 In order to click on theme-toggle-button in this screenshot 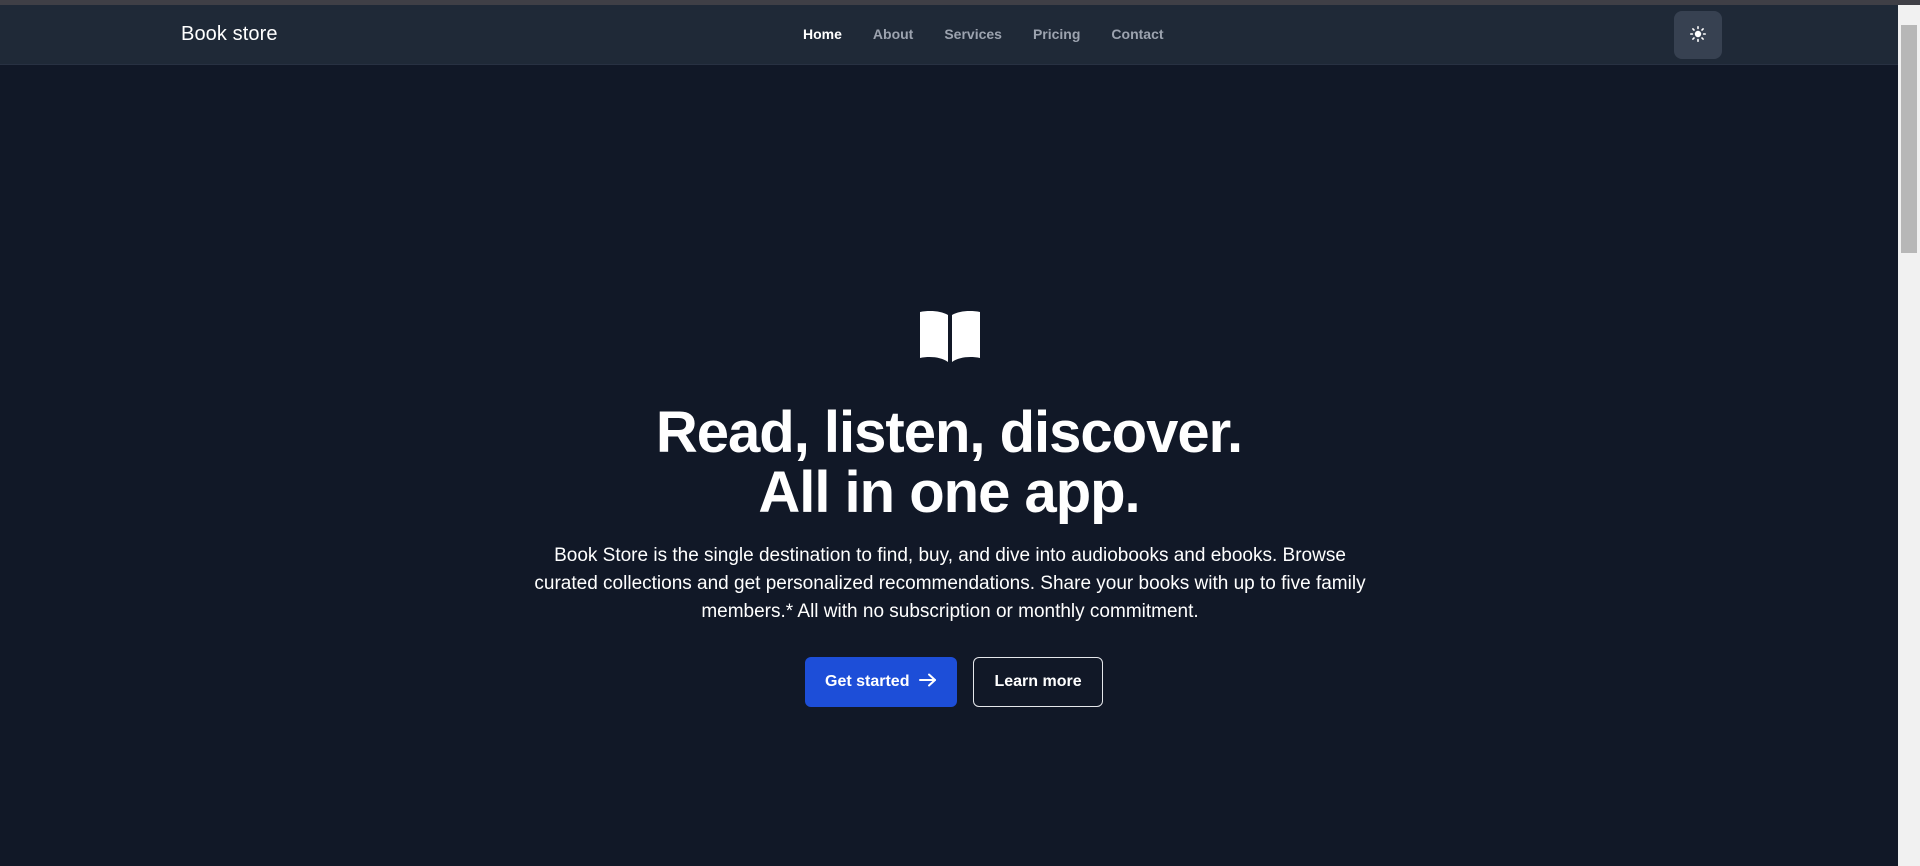, I will do `click(1698, 35)`.